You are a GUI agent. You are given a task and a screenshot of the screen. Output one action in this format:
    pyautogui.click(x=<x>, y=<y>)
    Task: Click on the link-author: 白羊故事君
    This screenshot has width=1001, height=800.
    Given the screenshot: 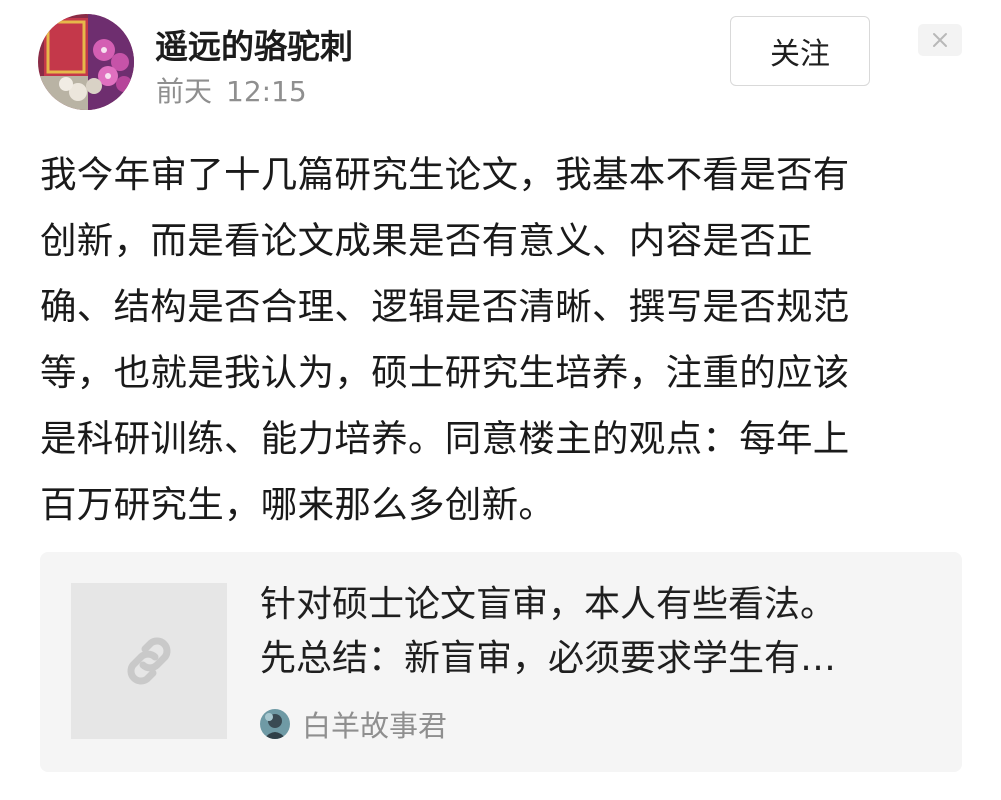 What is the action you would take?
    pyautogui.click(x=353, y=724)
    